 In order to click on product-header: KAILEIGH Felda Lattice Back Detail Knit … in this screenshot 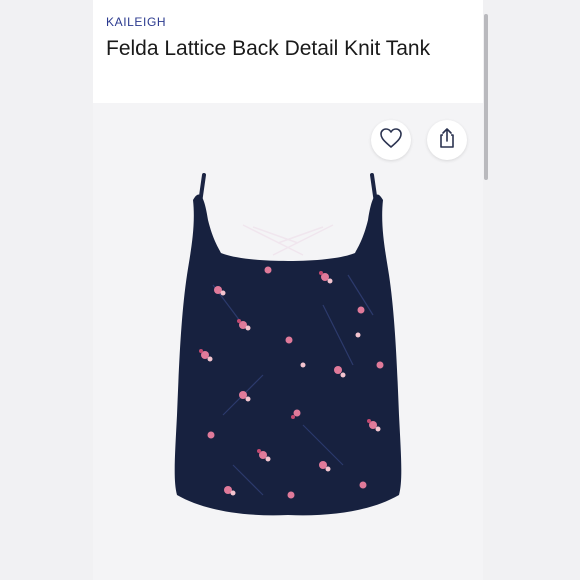, I will do `click(288, 51)`.